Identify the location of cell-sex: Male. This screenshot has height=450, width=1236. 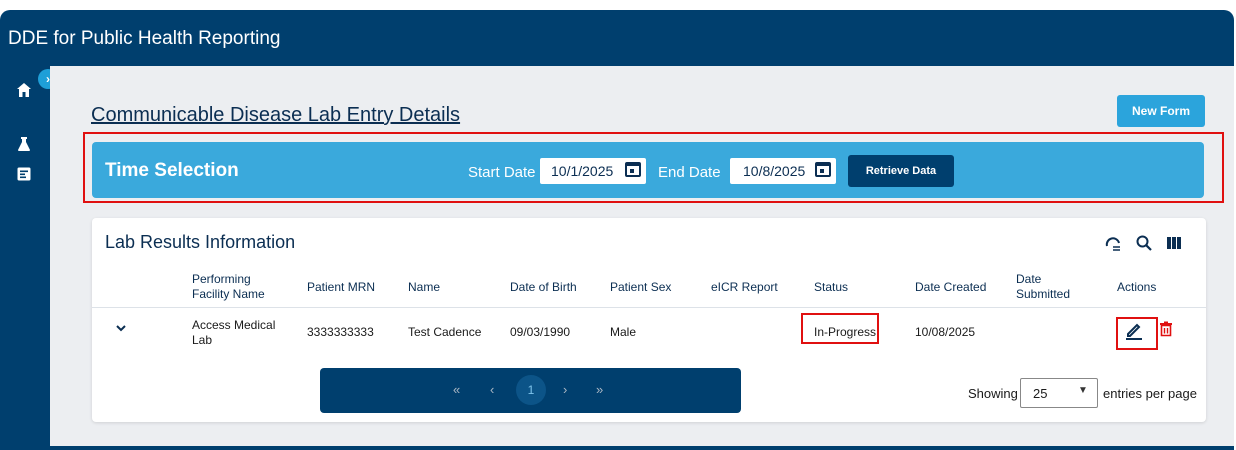
(623, 332).